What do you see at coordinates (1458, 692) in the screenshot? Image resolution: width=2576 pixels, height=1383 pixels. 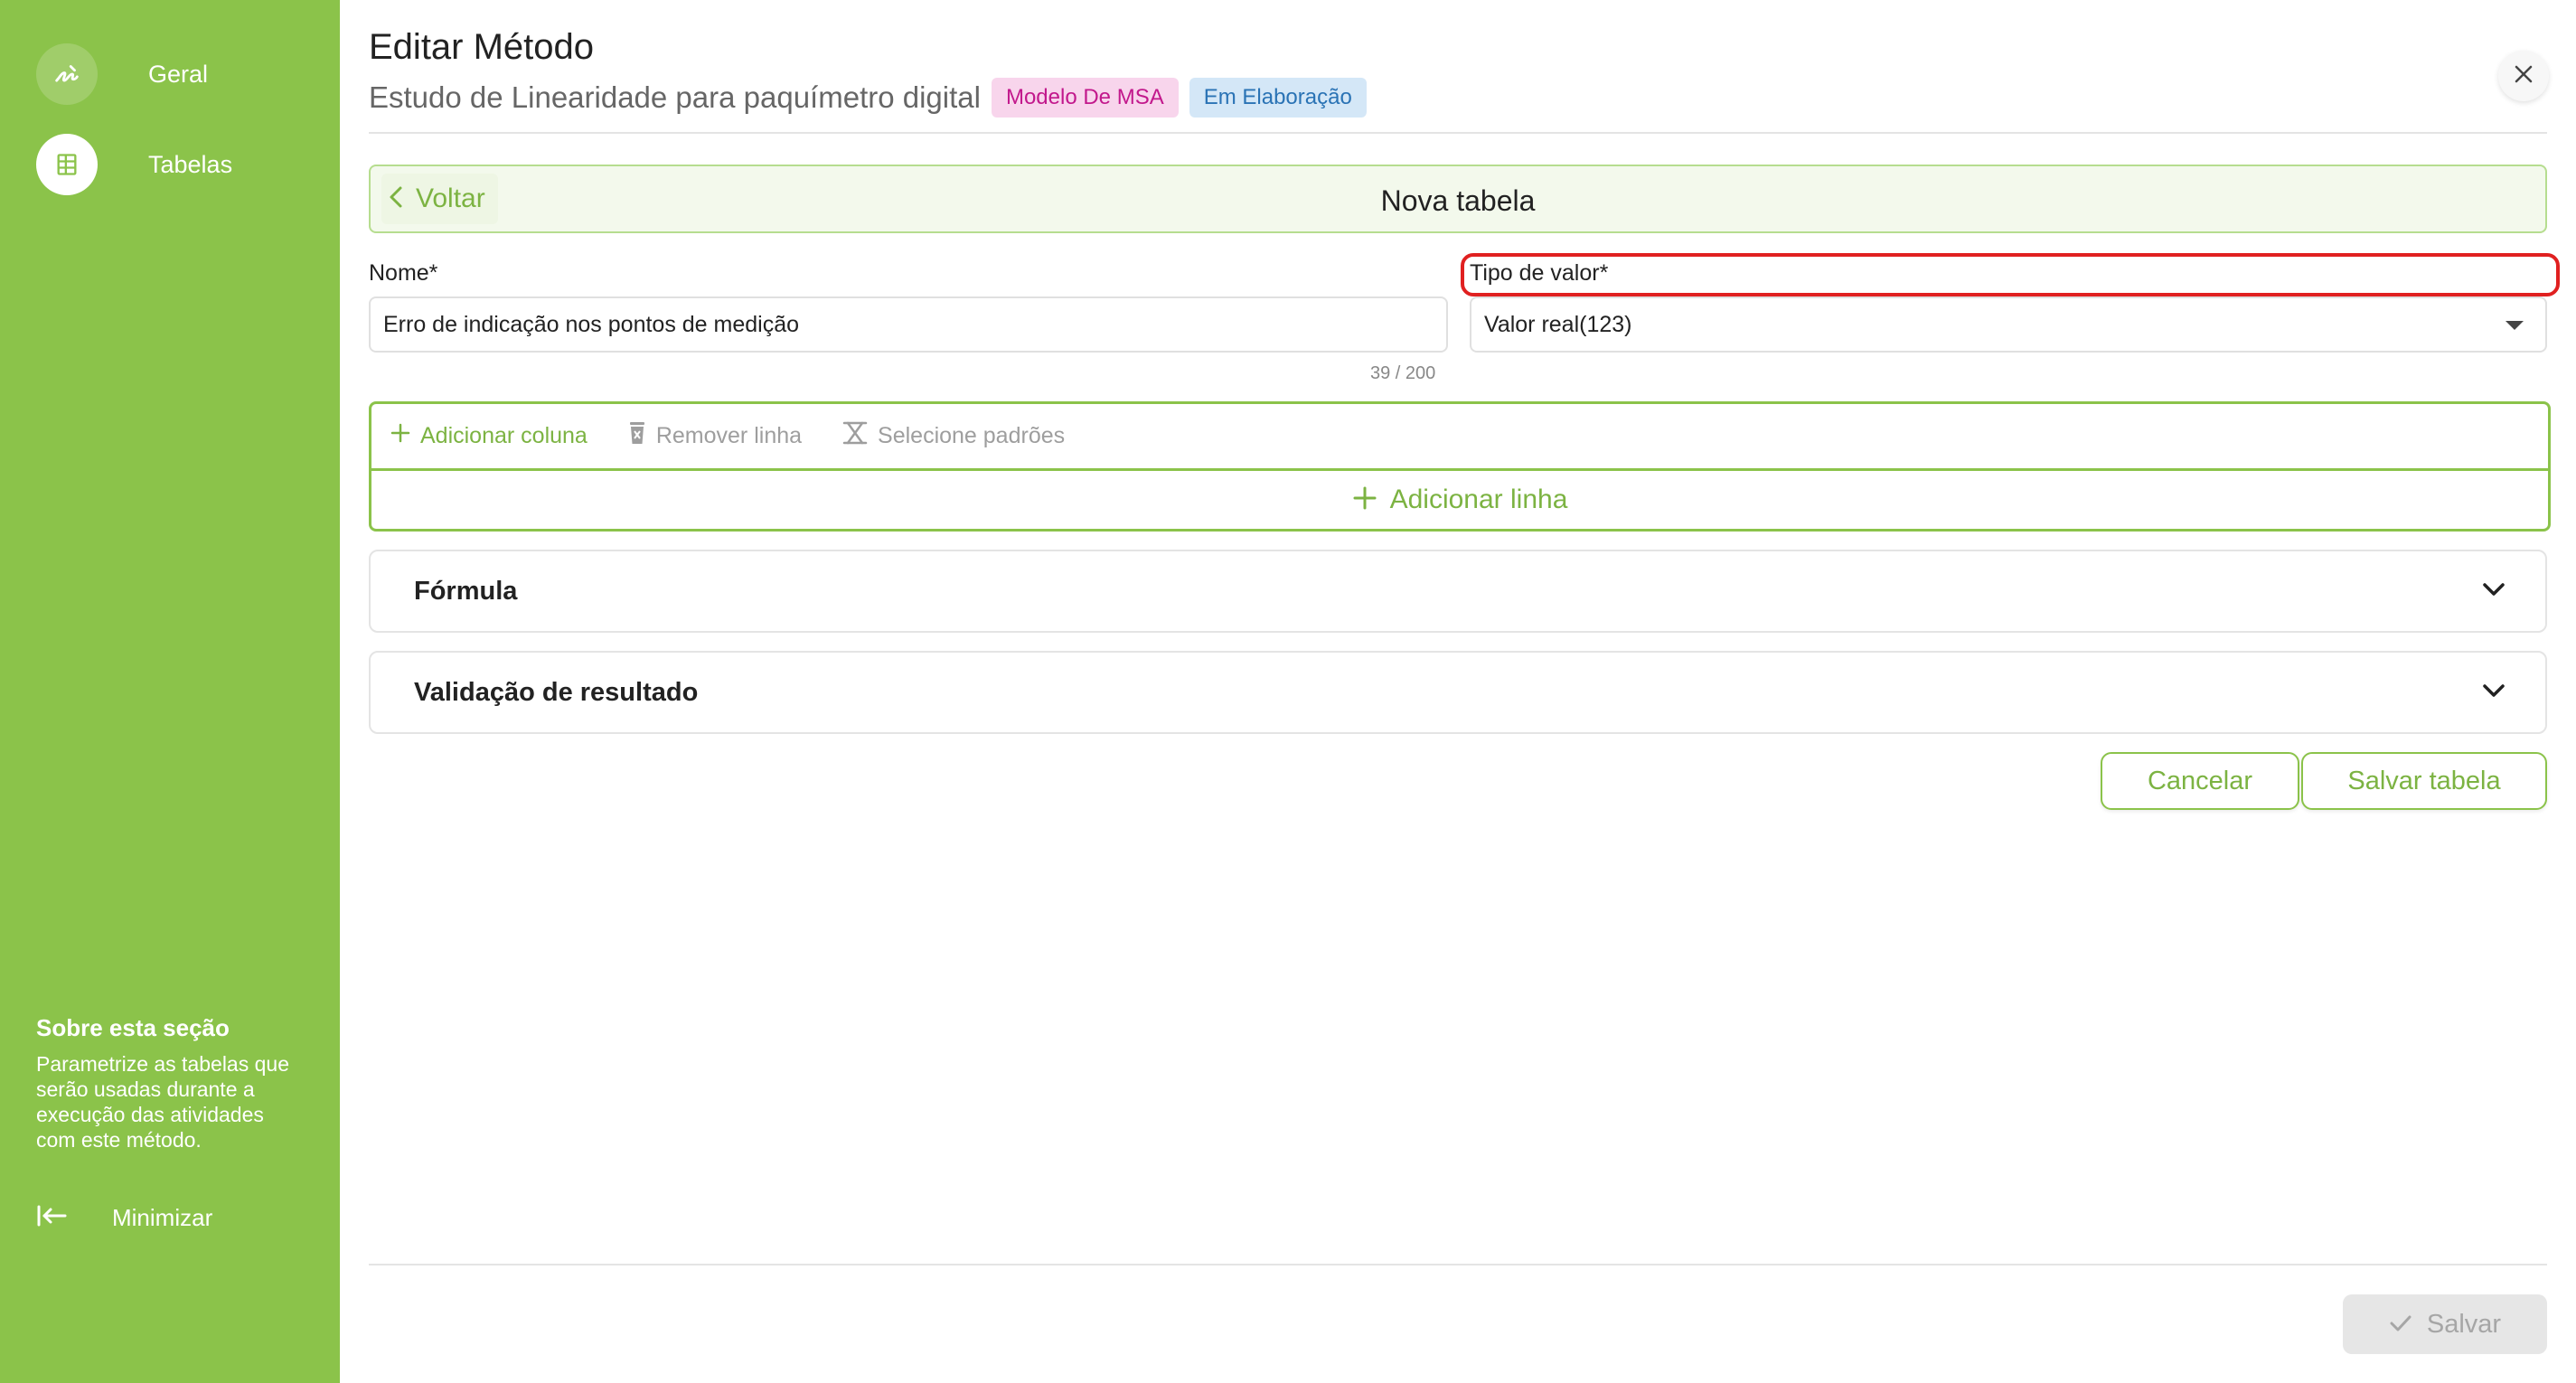 I see `result-validation-accordion: Validação de resultado` at bounding box center [1458, 692].